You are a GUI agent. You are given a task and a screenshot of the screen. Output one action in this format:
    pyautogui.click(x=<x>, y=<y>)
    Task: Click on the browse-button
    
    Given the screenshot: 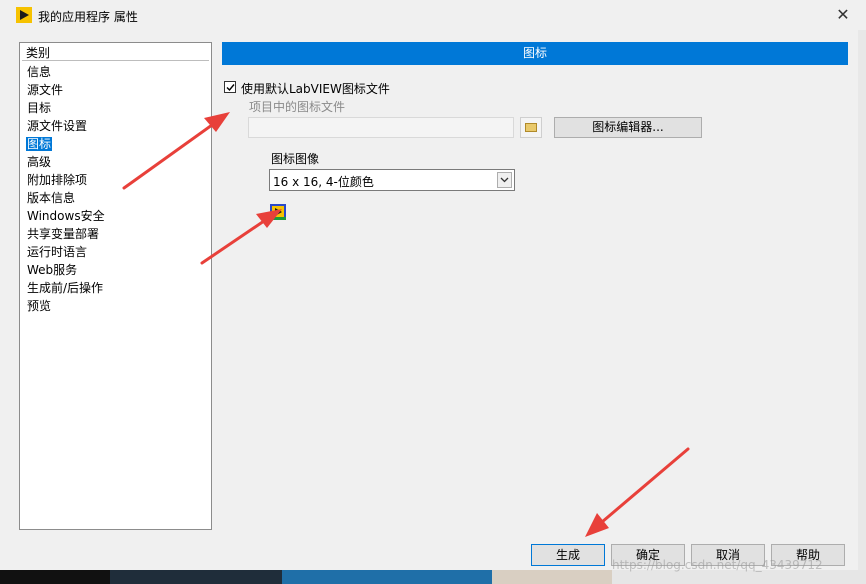 What is the action you would take?
    pyautogui.click(x=531, y=127)
    